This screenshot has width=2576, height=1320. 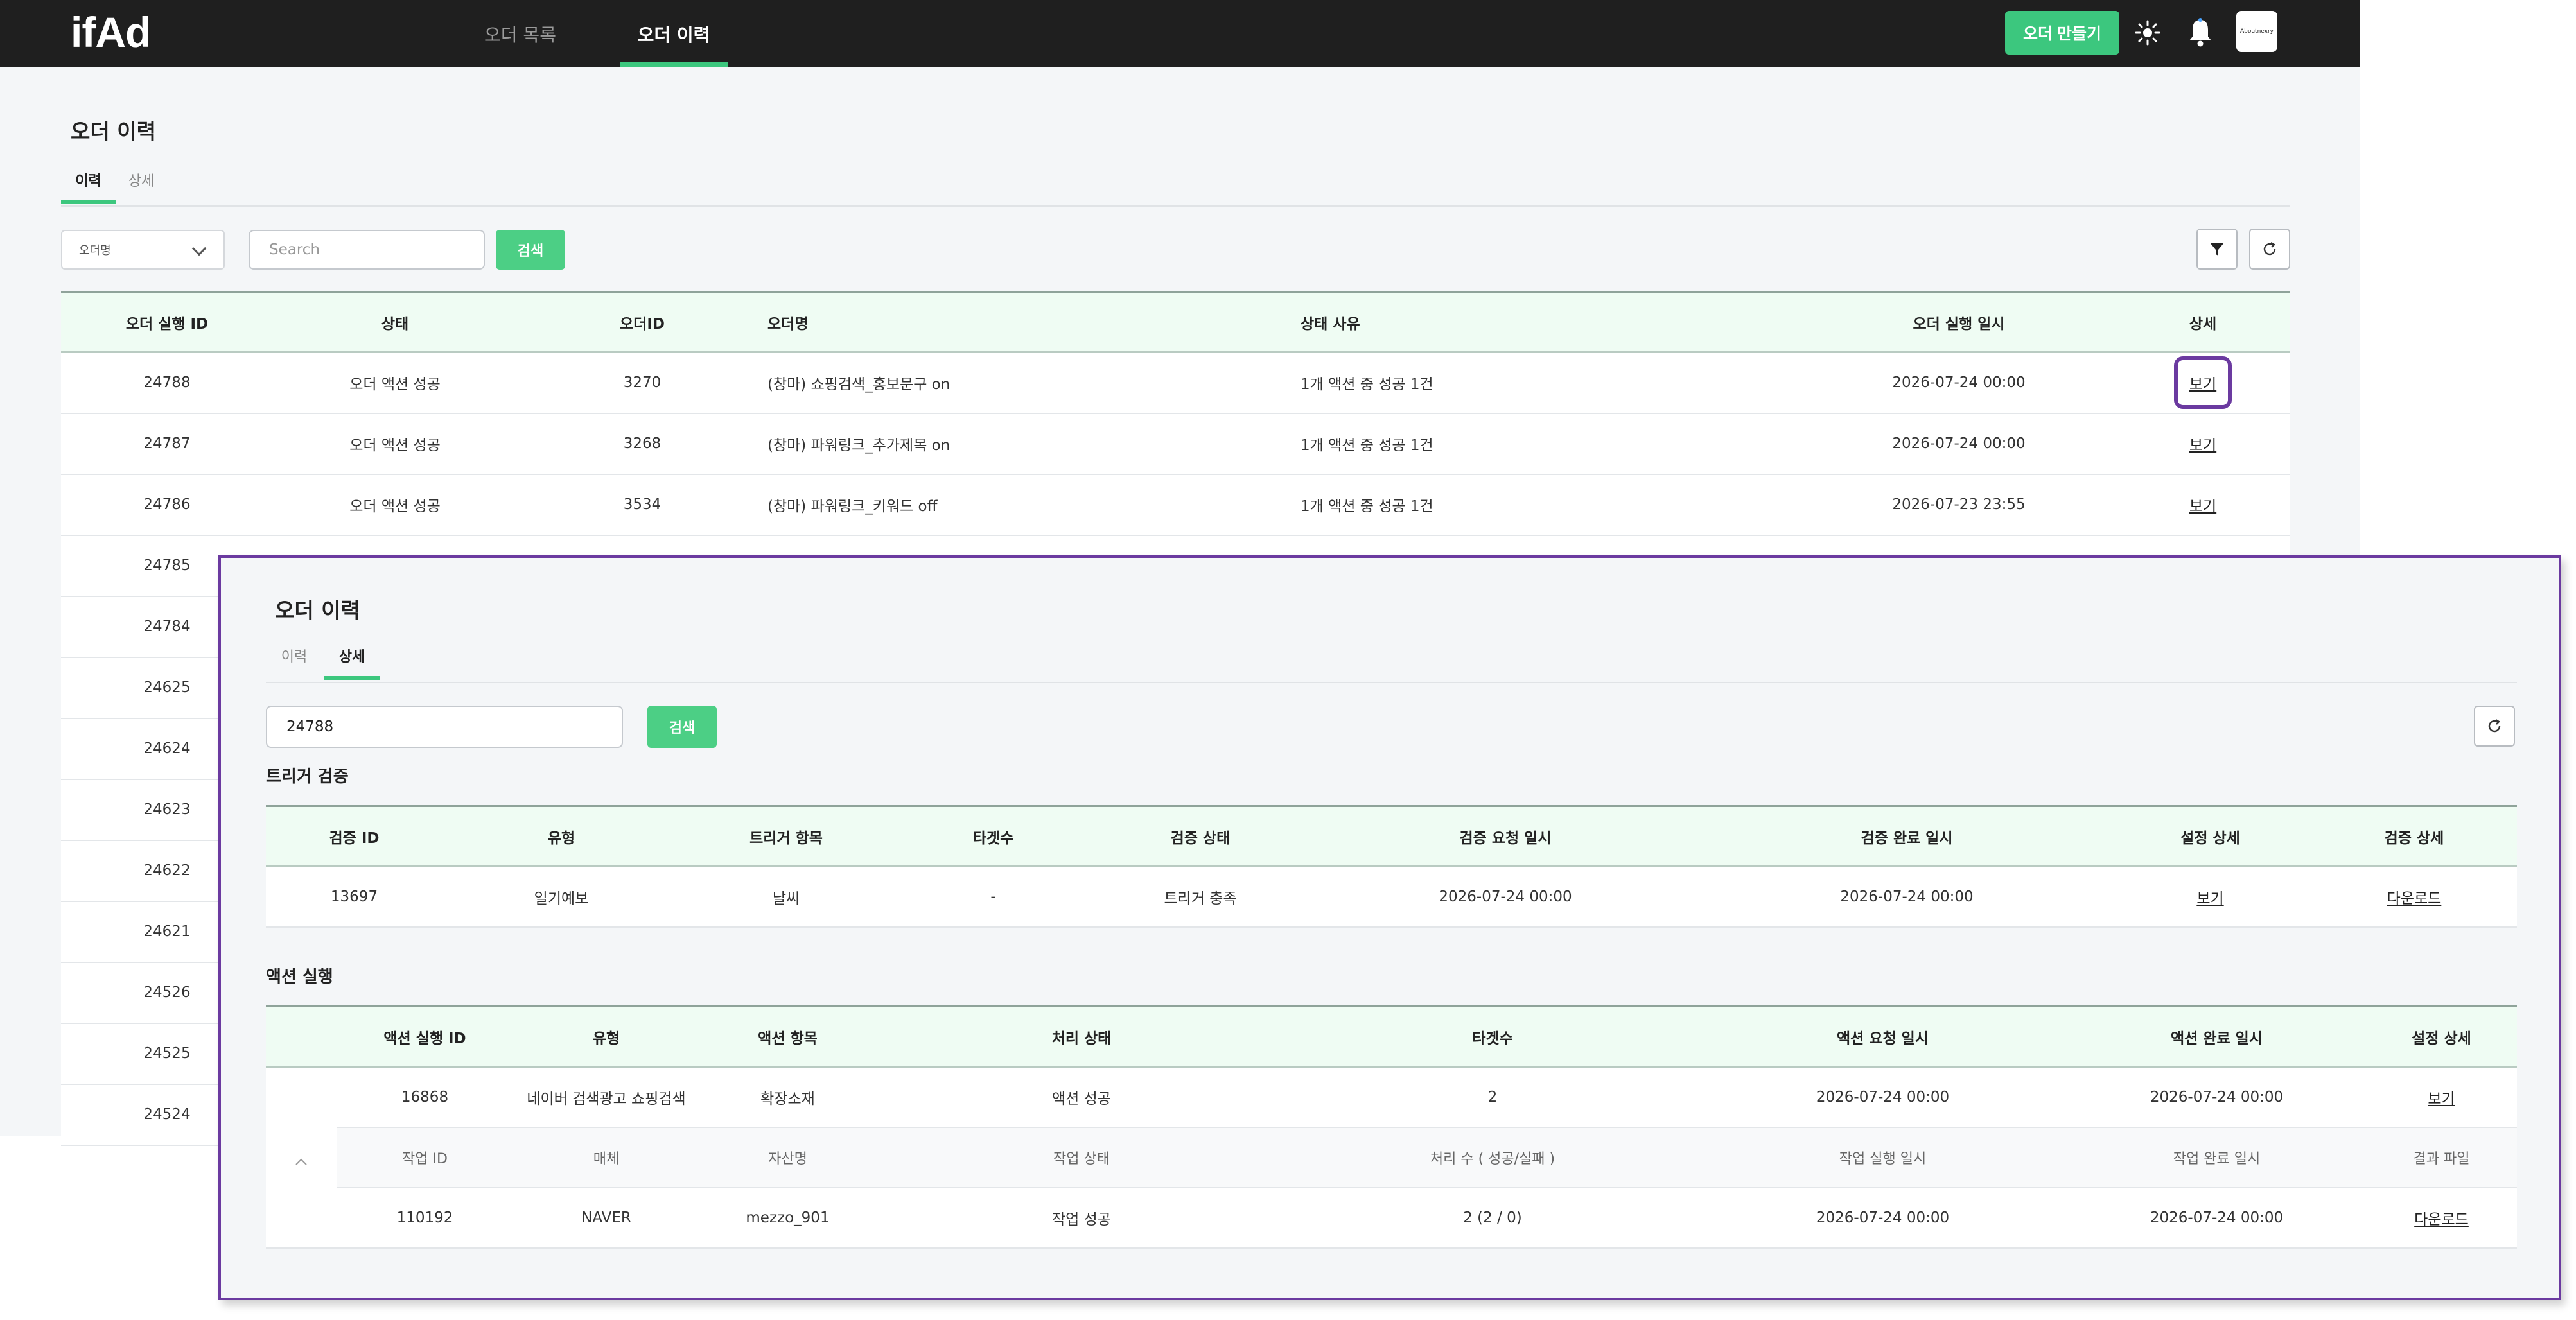 I want to click on sub-column-header: 작업 상태, so click(x=1081, y=1158).